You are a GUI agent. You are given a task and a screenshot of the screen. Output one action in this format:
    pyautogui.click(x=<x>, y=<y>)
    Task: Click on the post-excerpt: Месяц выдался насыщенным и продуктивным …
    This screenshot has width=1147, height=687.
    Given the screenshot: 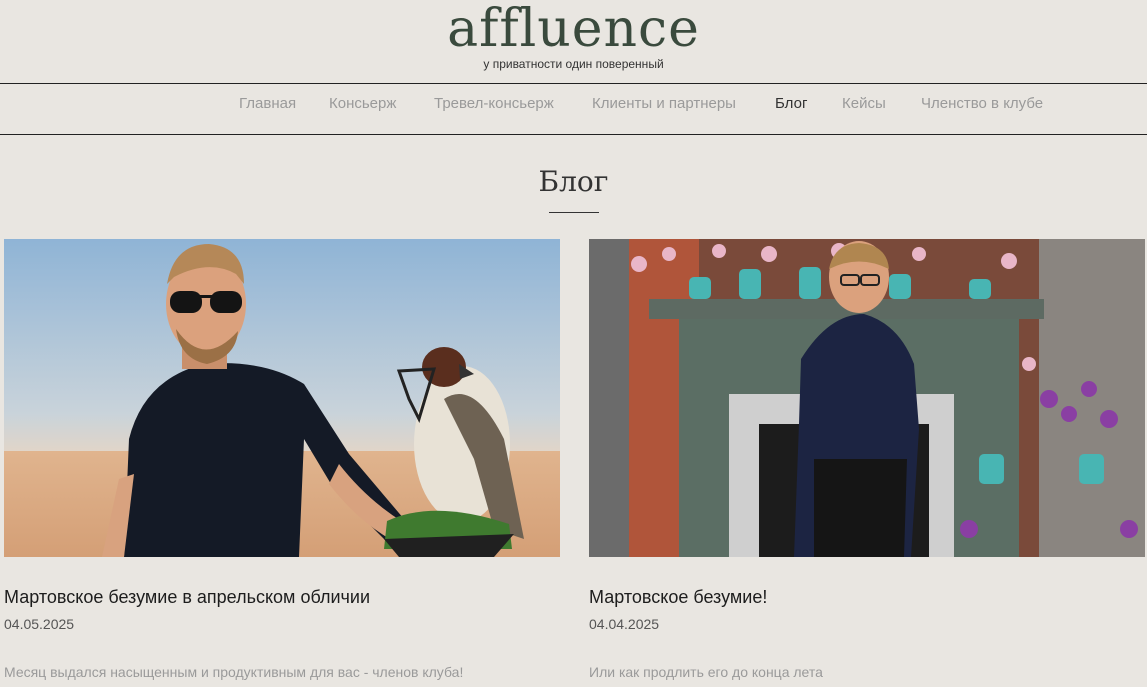 What is the action you would take?
    pyautogui.click(x=234, y=672)
    